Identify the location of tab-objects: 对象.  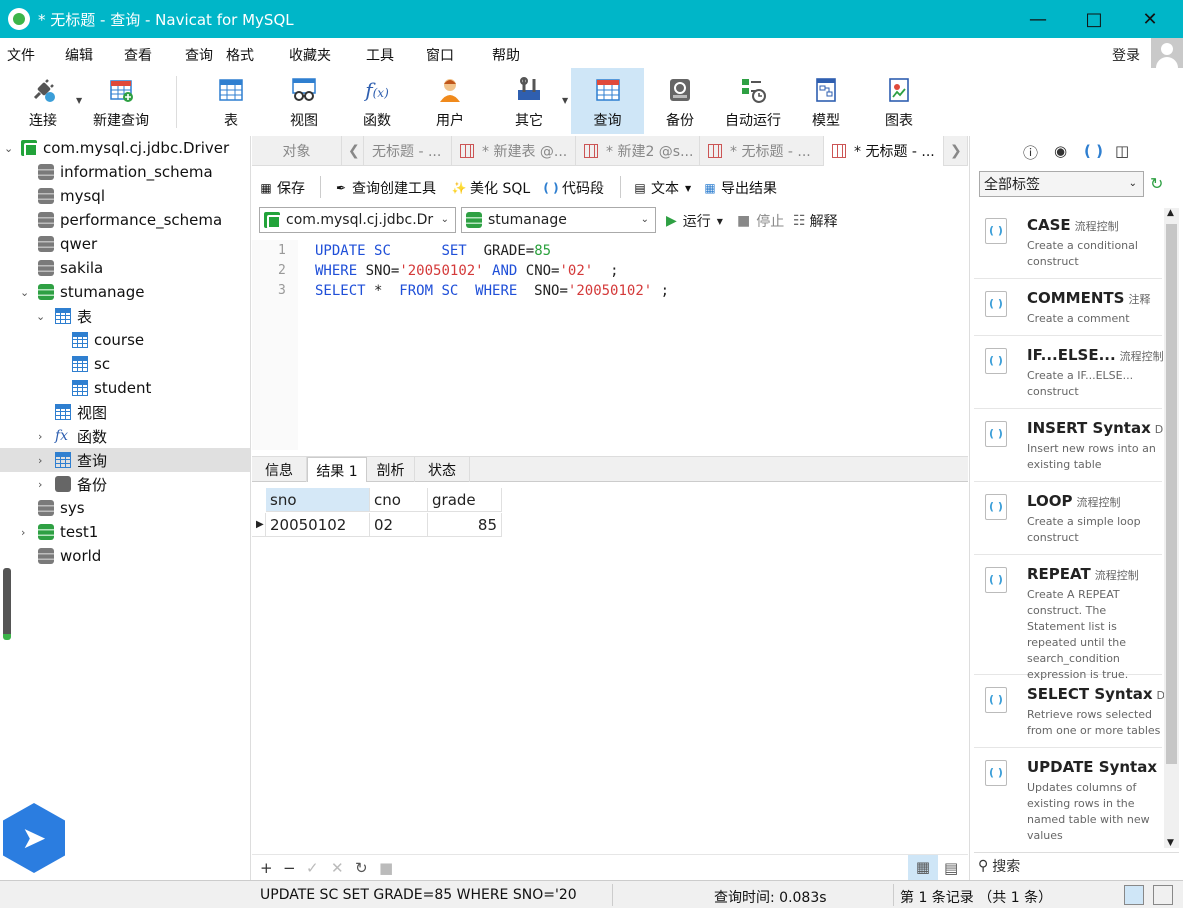
(297, 151).